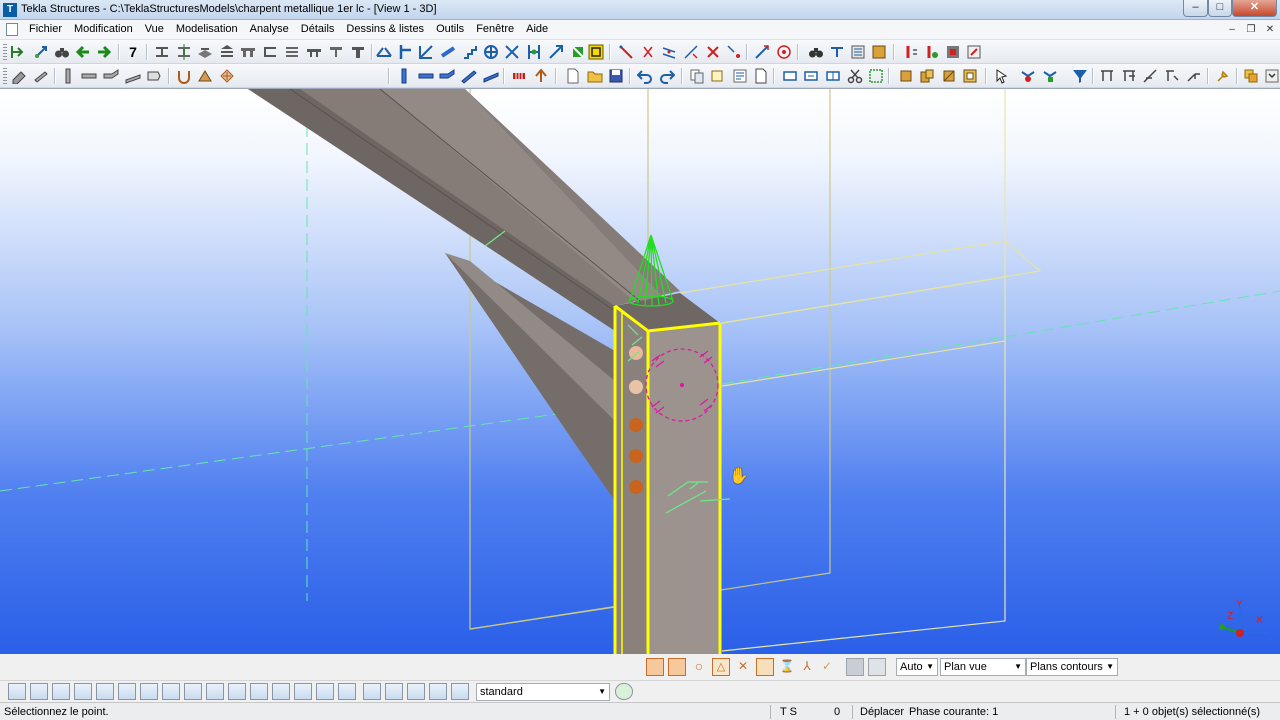 This screenshot has height=720, width=1280. Describe the element at coordinates (394, 691) in the screenshot. I see `snap-object-icon` at that location.